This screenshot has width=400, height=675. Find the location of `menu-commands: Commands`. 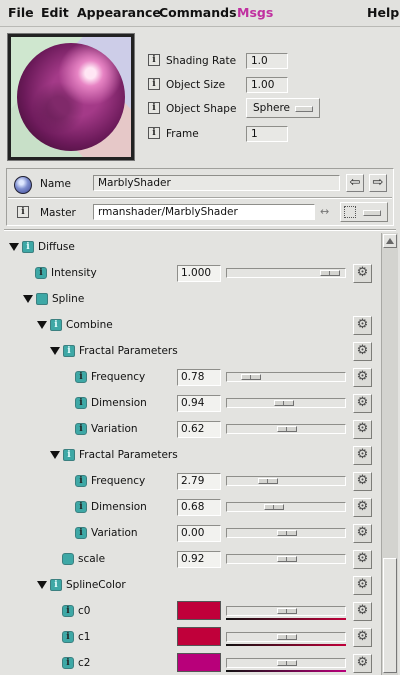

menu-commands: Commands is located at coordinates (198, 12).